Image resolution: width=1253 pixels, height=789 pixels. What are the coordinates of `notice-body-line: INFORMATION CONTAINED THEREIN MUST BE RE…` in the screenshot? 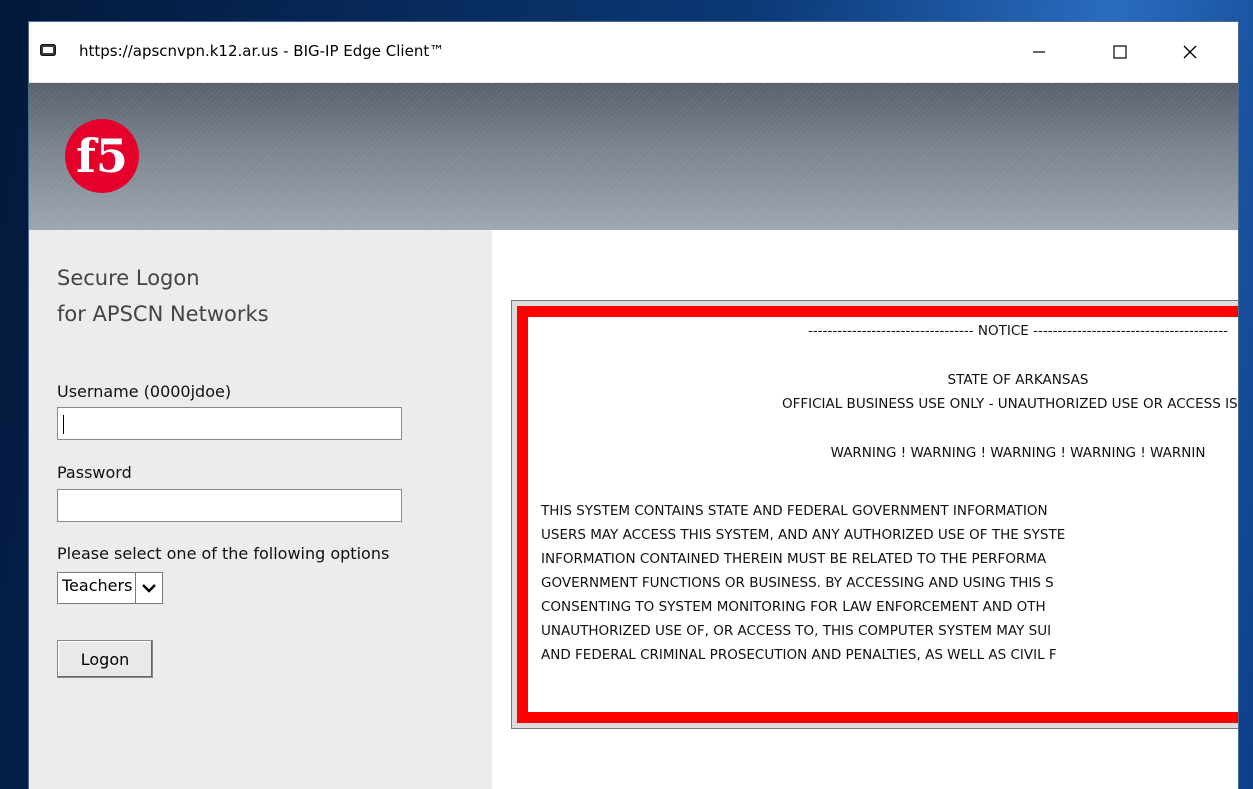 It's located at (794, 559).